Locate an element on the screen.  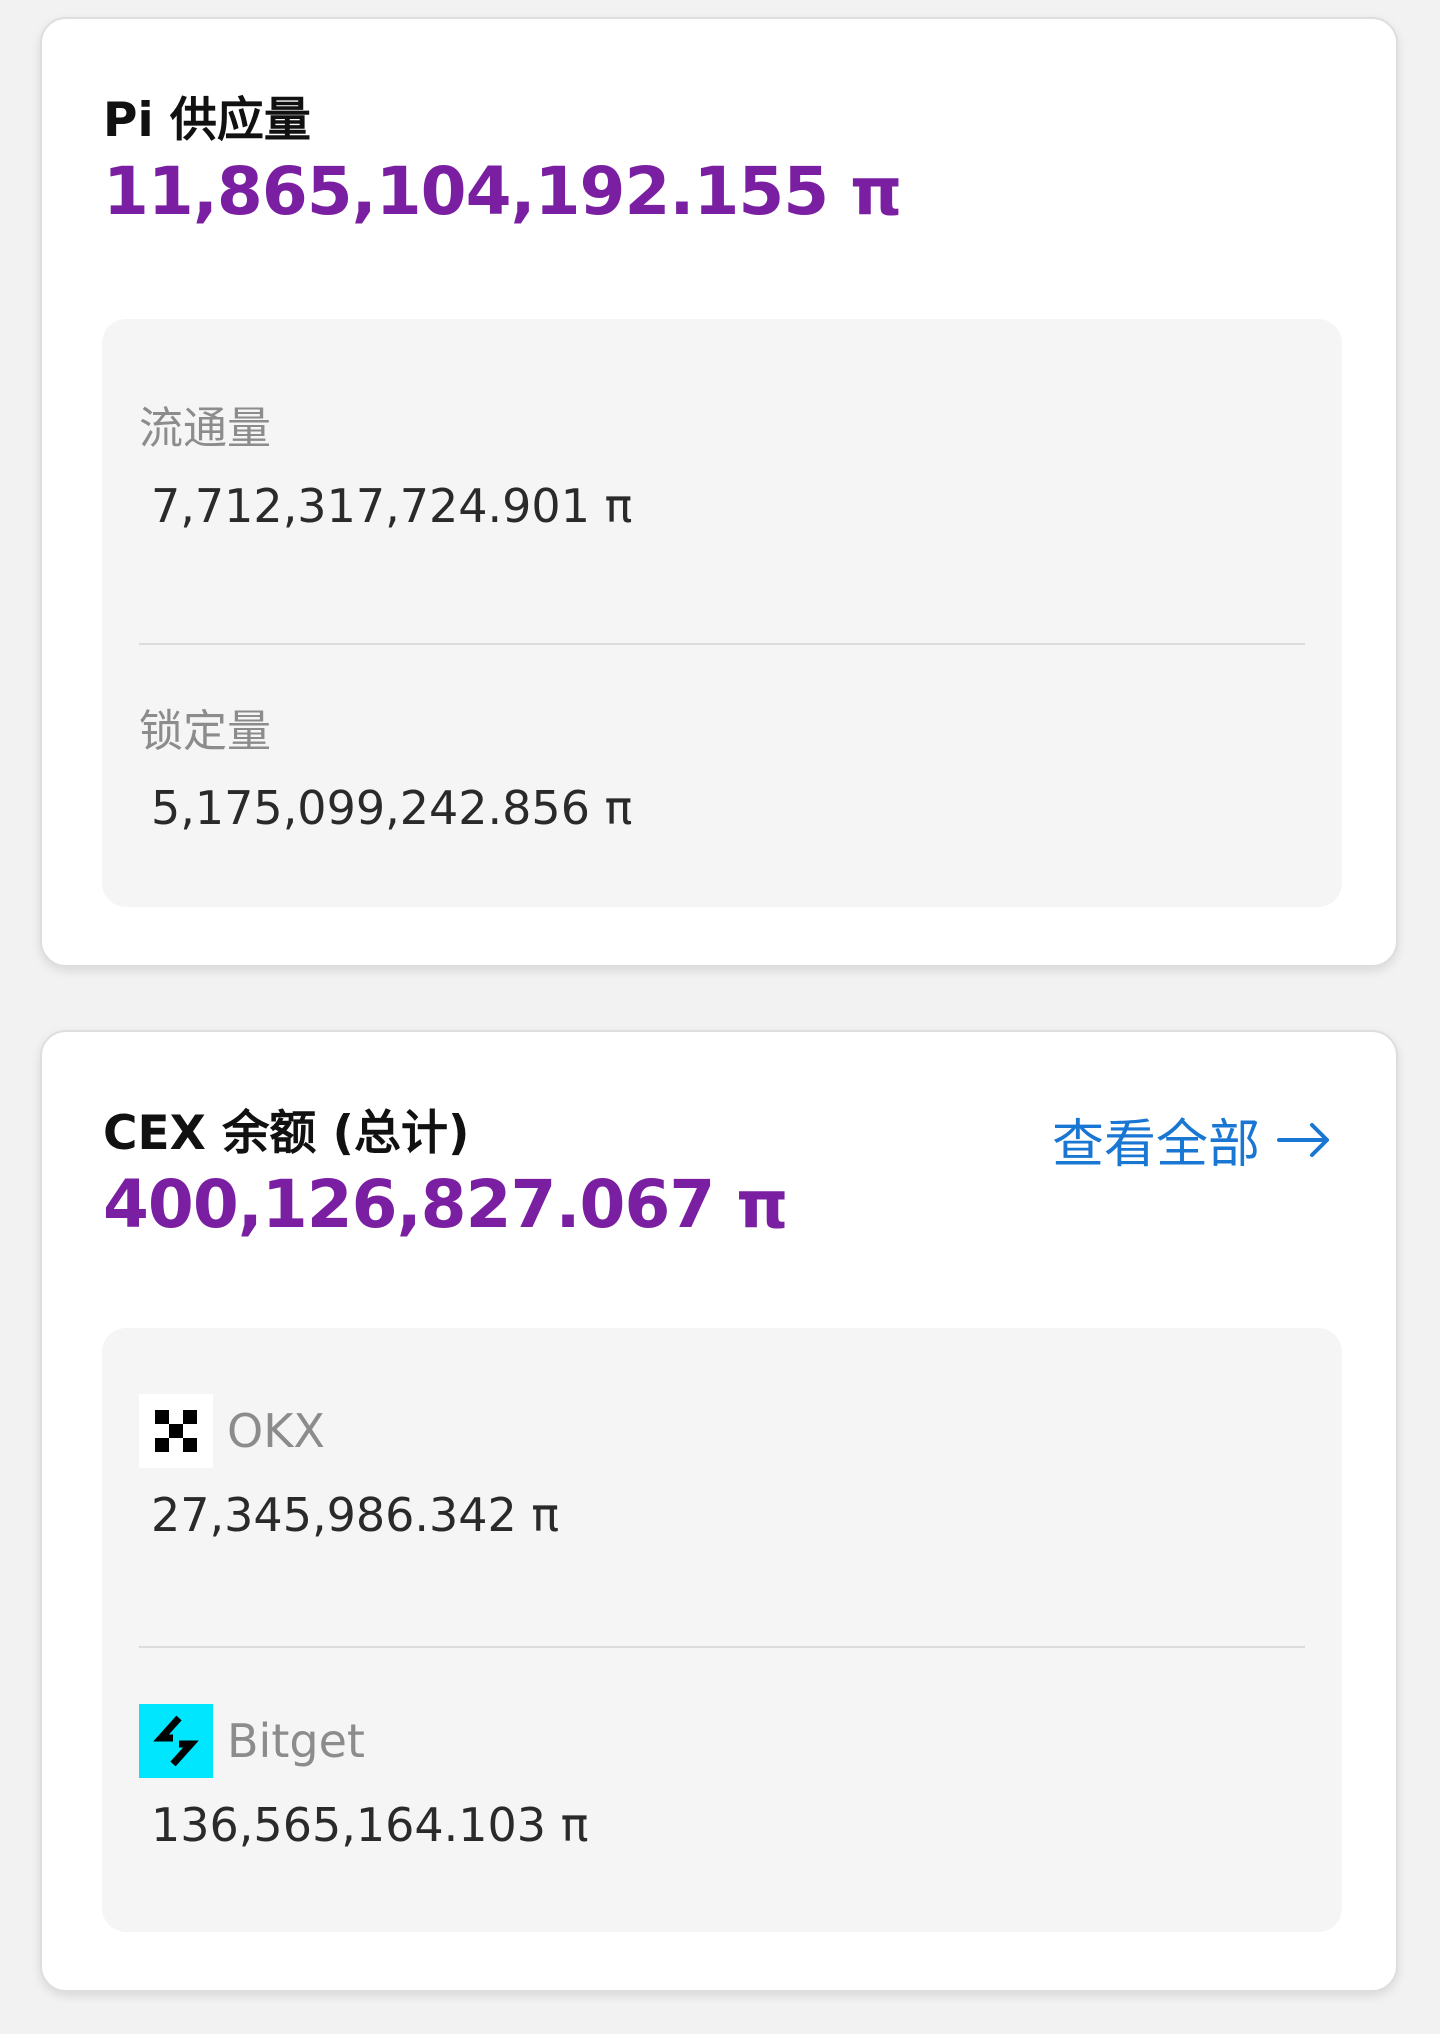
supply-divider is located at coordinates (722, 644).